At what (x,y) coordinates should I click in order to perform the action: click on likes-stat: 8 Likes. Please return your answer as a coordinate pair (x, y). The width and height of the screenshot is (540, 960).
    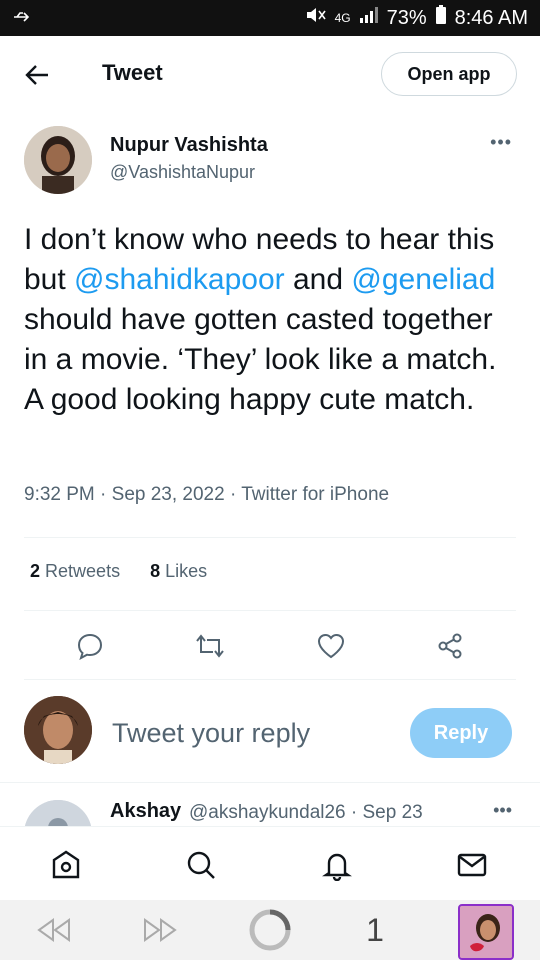
    Looking at the image, I should click on (178, 571).